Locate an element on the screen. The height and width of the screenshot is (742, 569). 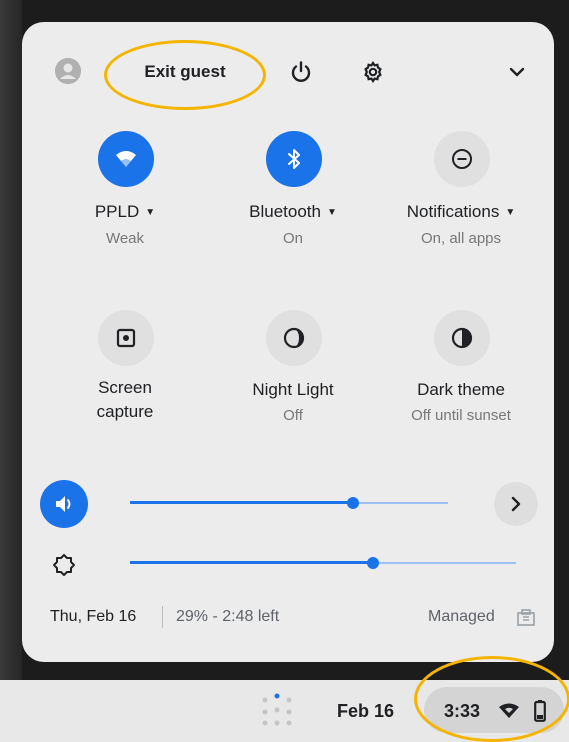
desktop-wallpaper-edge is located at coordinates (11, 340).